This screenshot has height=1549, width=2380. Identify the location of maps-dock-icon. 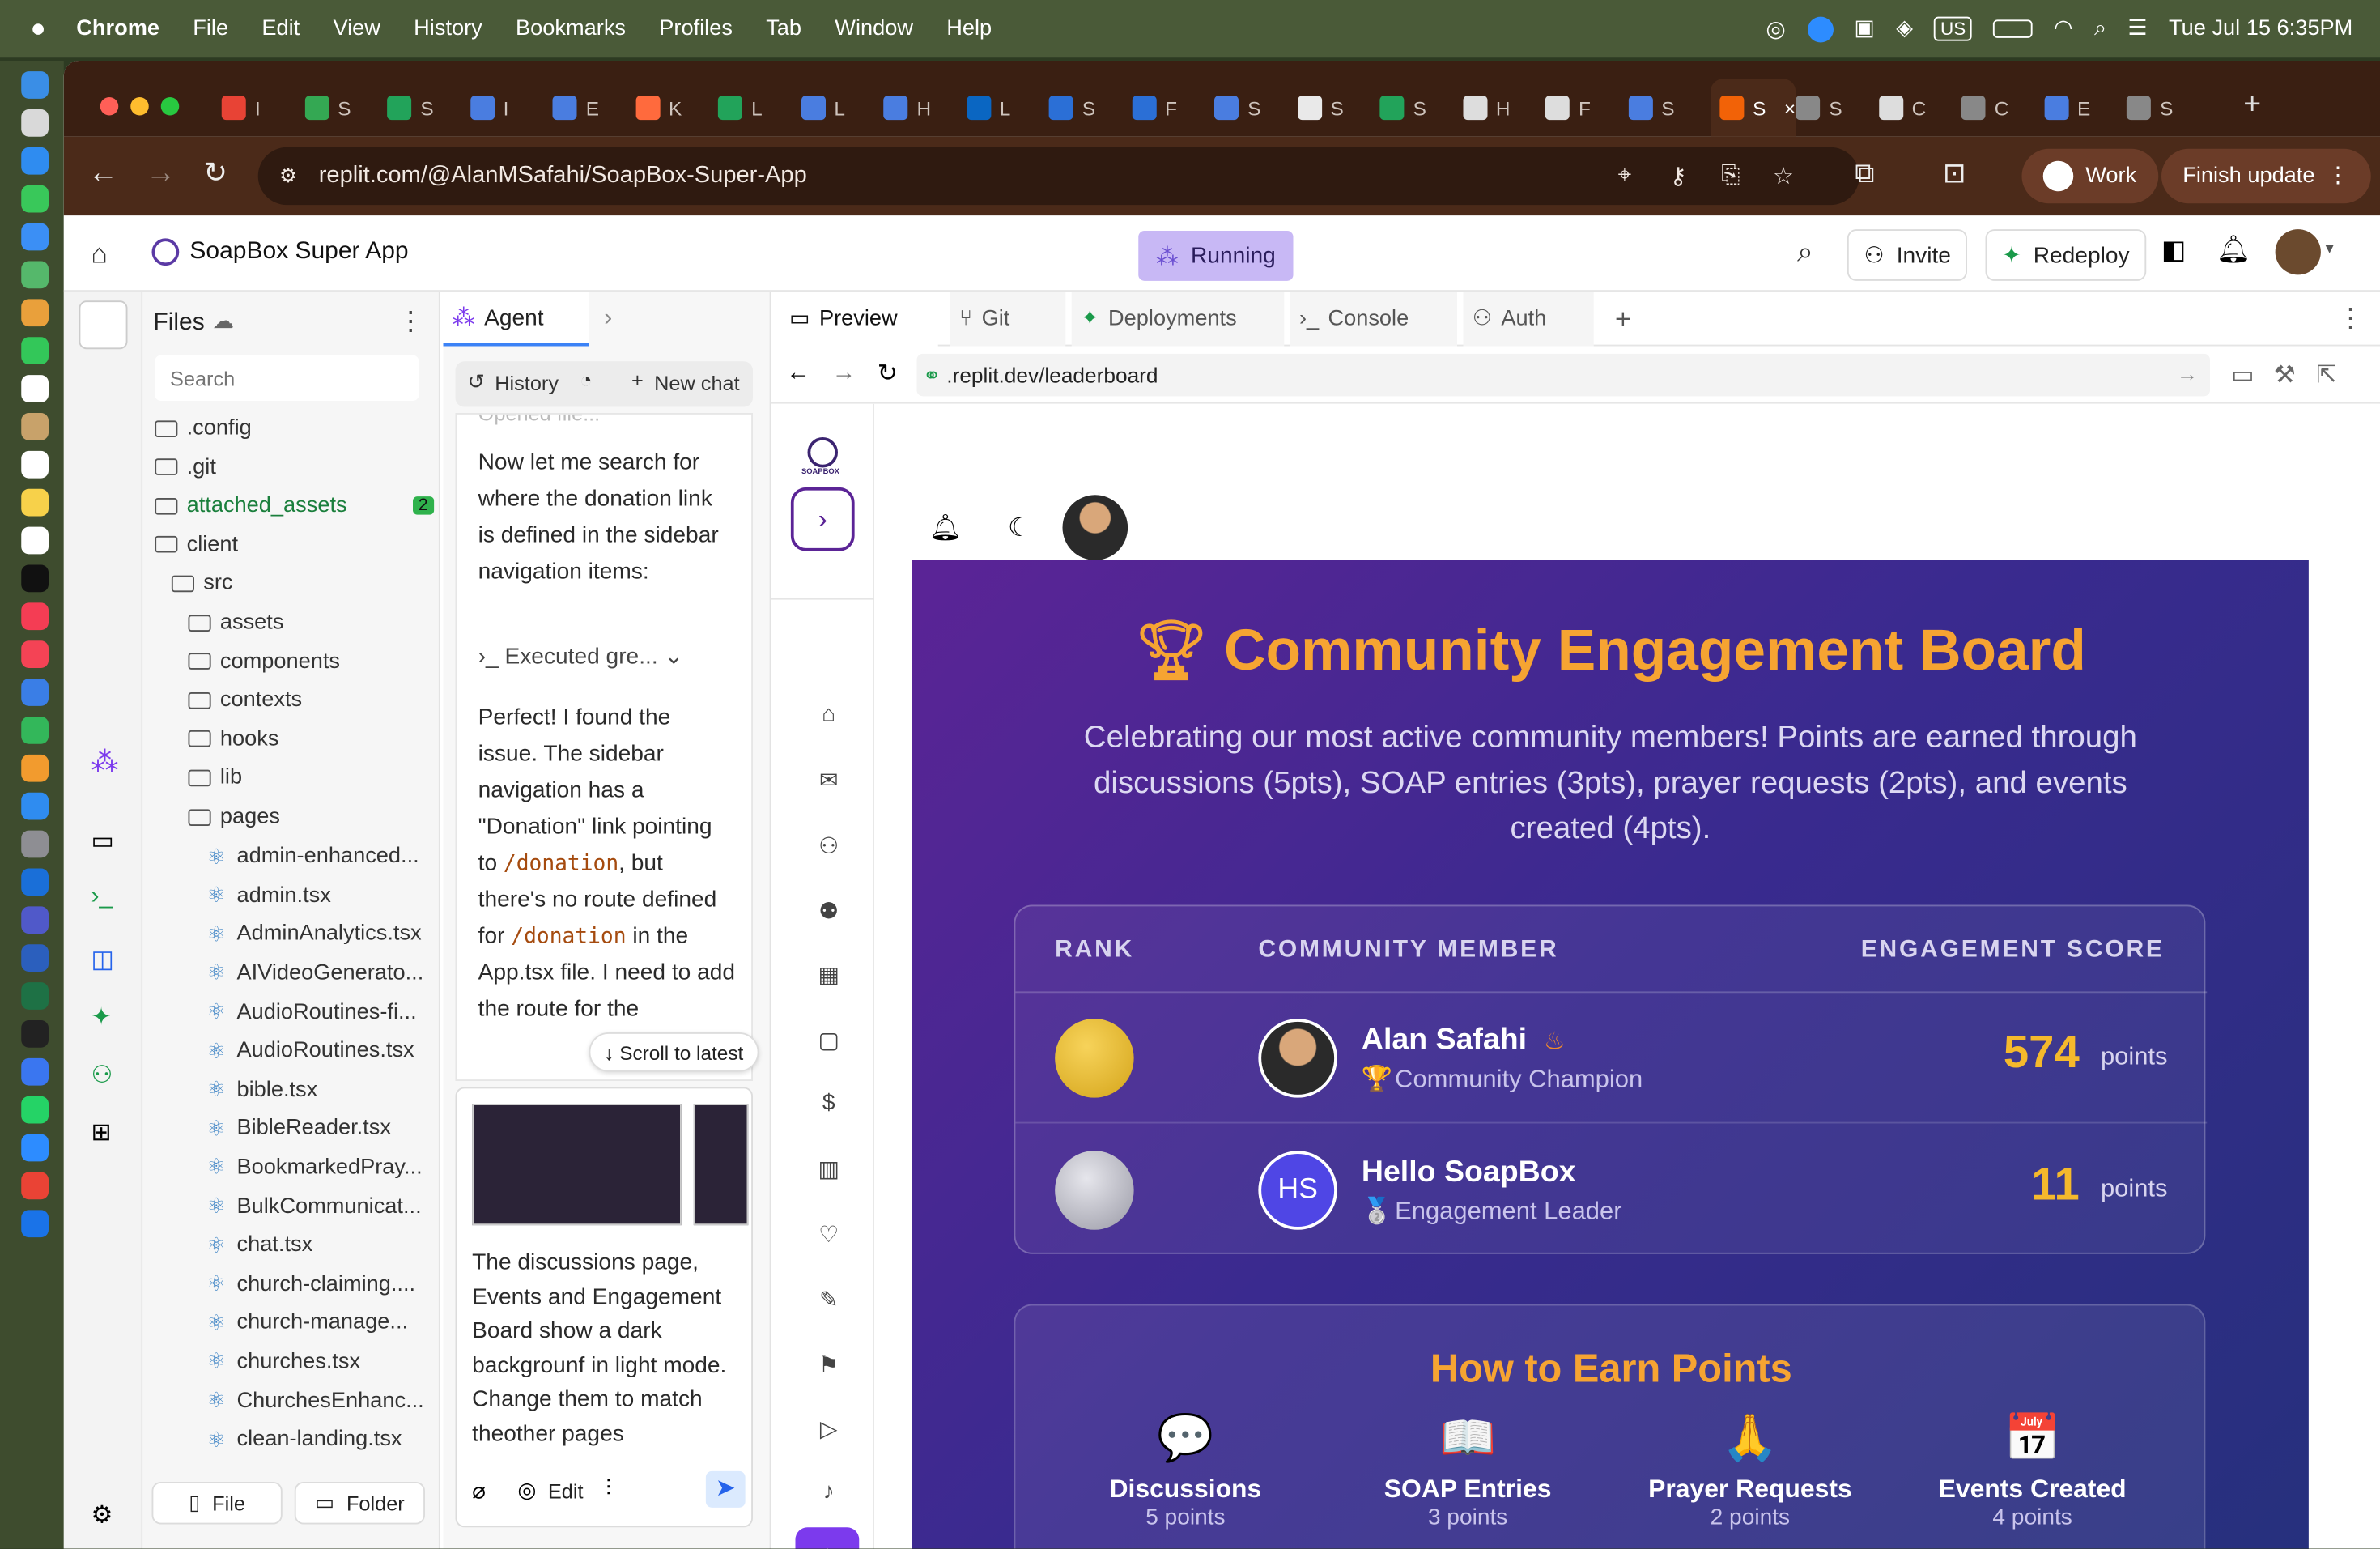
(35, 275).